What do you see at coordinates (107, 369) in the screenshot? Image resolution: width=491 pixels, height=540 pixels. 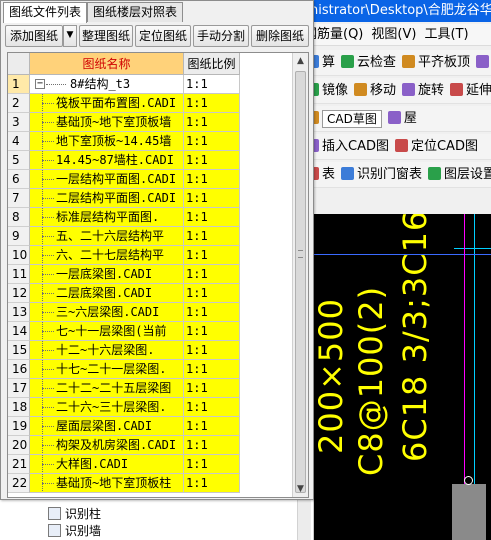 I see `drawing-name-cell: 十七~二十一层梁图.` at bounding box center [107, 369].